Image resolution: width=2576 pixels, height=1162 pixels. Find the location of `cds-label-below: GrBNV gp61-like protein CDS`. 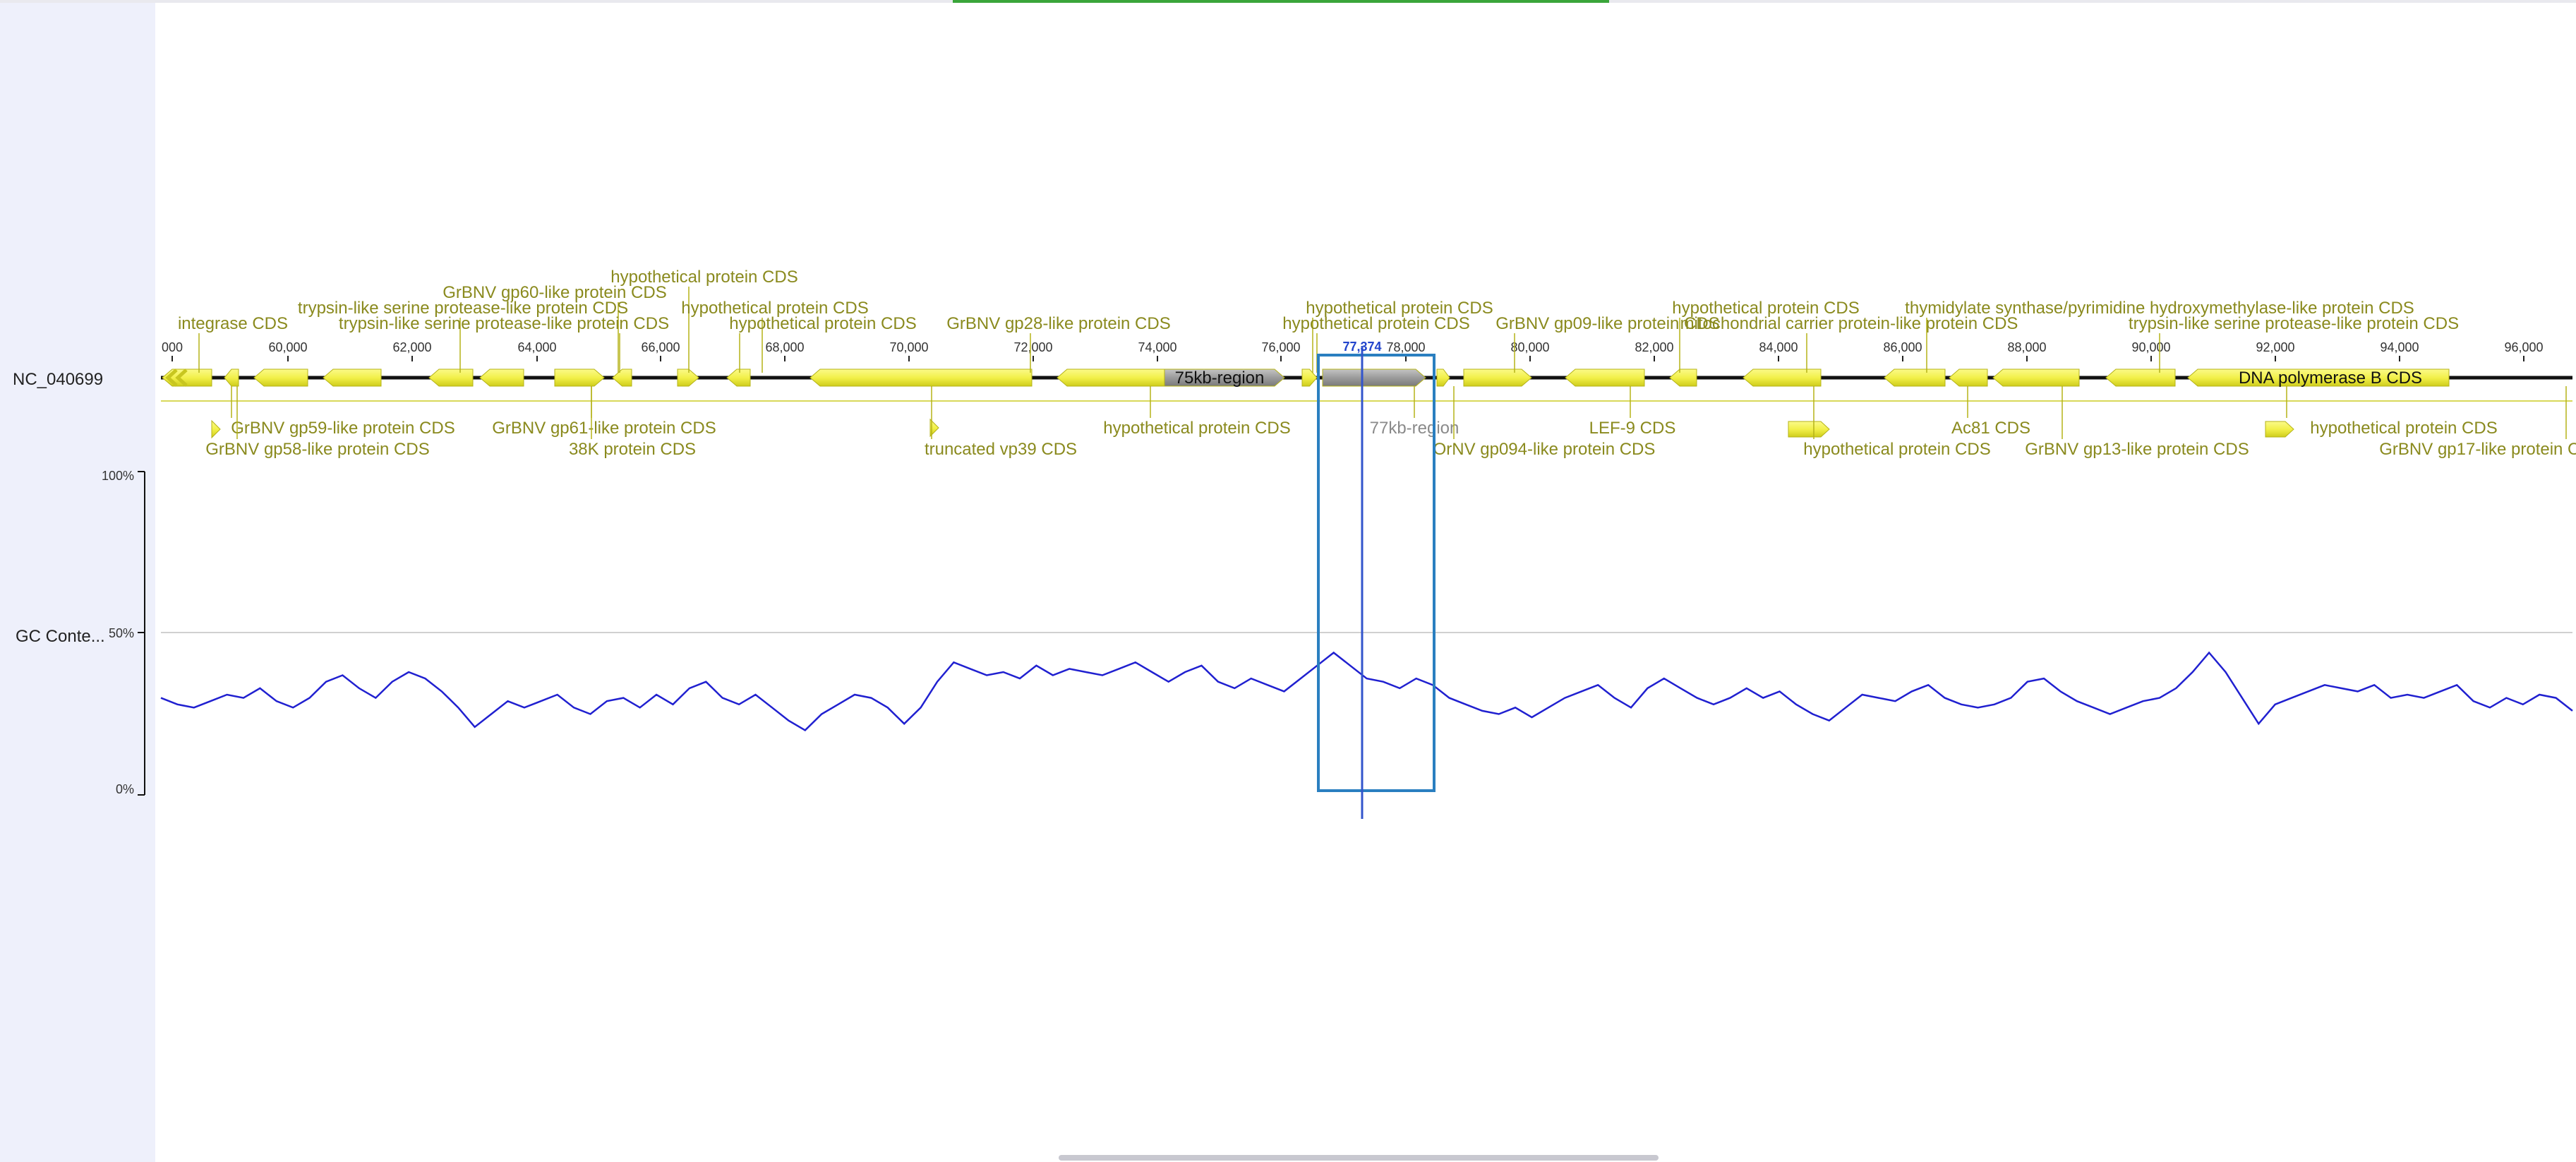

cds-label-below: GrBNV gp61-like protein CDS is located at coordinates (604, 428).